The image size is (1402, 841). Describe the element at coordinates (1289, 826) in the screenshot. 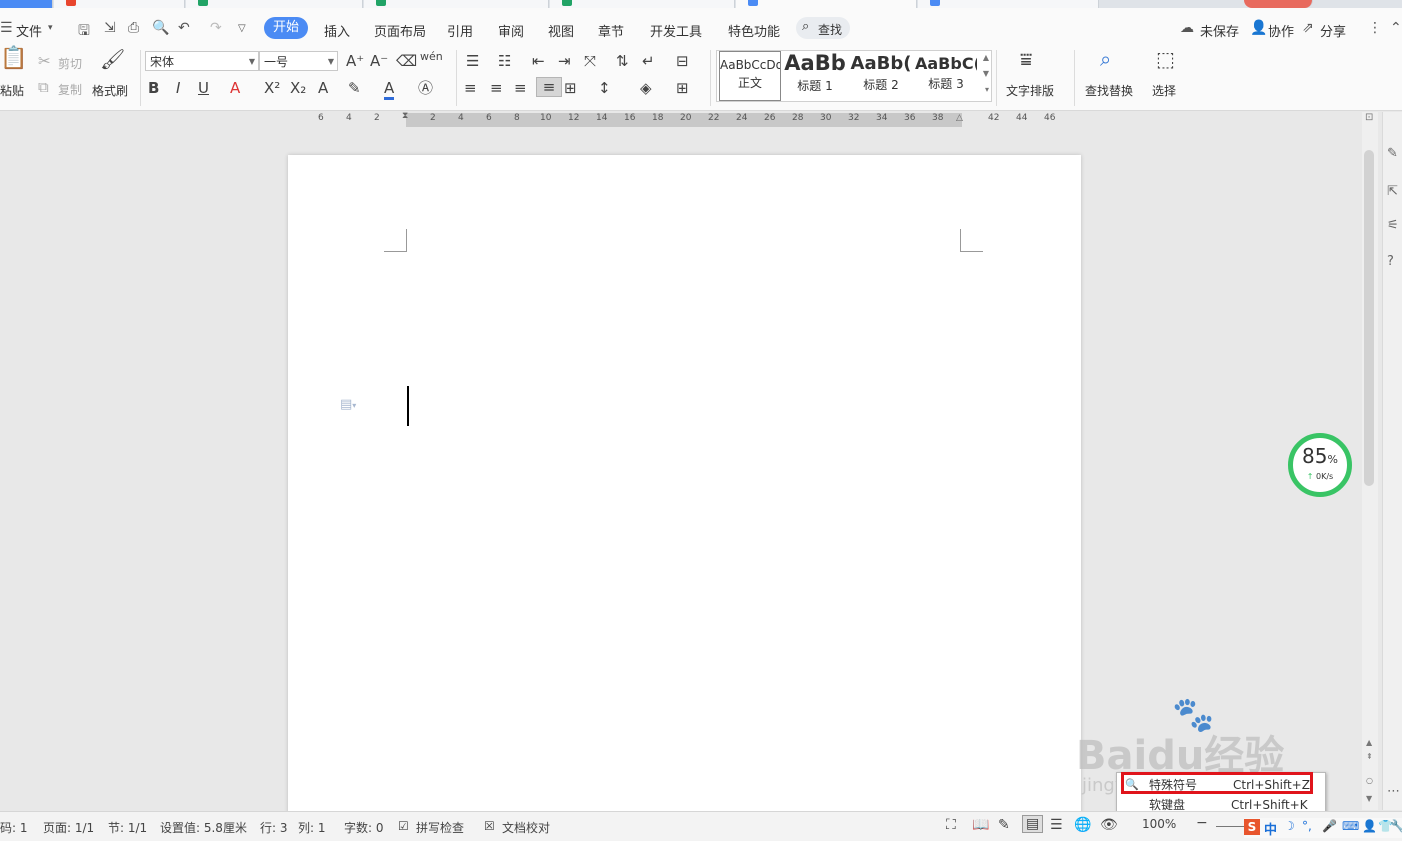

I see `moon-icon: ☽` at that location.